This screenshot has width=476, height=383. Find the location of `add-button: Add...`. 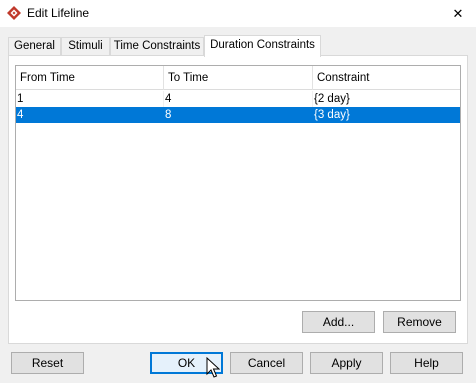

add-button: Add... is located at coordinates (338, 322).